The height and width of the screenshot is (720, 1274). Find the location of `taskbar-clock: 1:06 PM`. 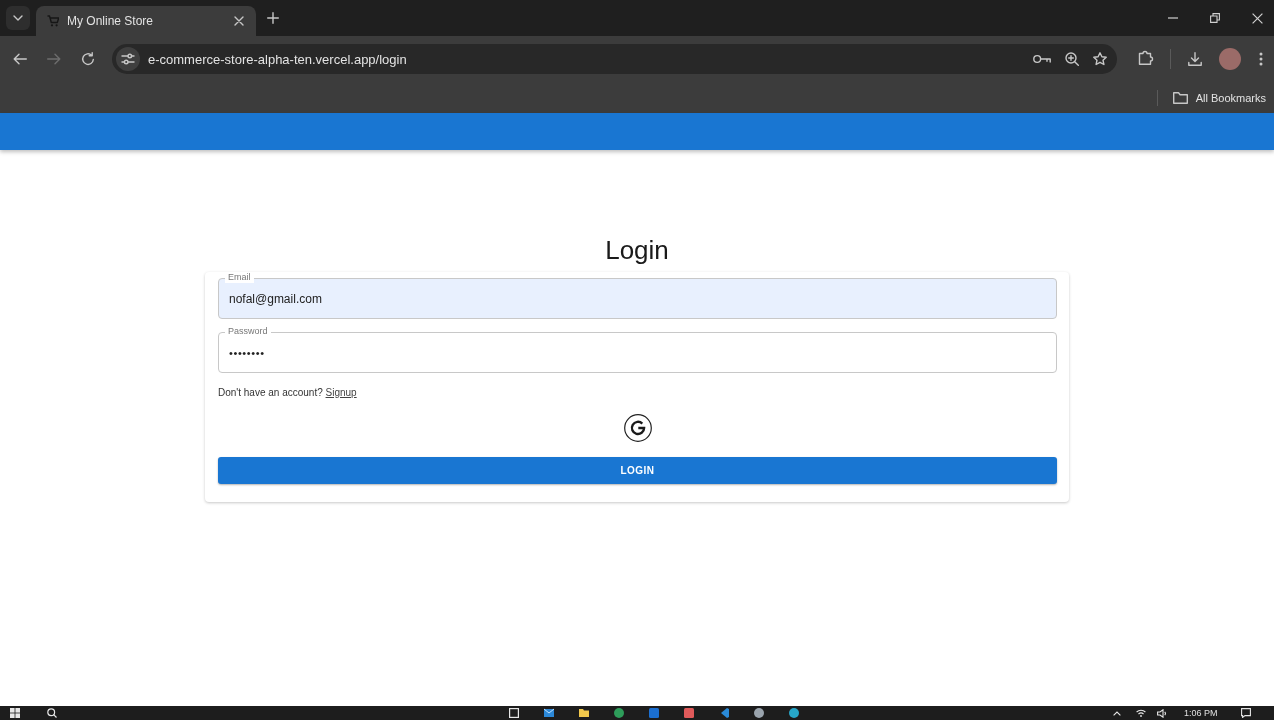

taskbar-clock: 1:06 PM is located at coordinates (1201, 713).